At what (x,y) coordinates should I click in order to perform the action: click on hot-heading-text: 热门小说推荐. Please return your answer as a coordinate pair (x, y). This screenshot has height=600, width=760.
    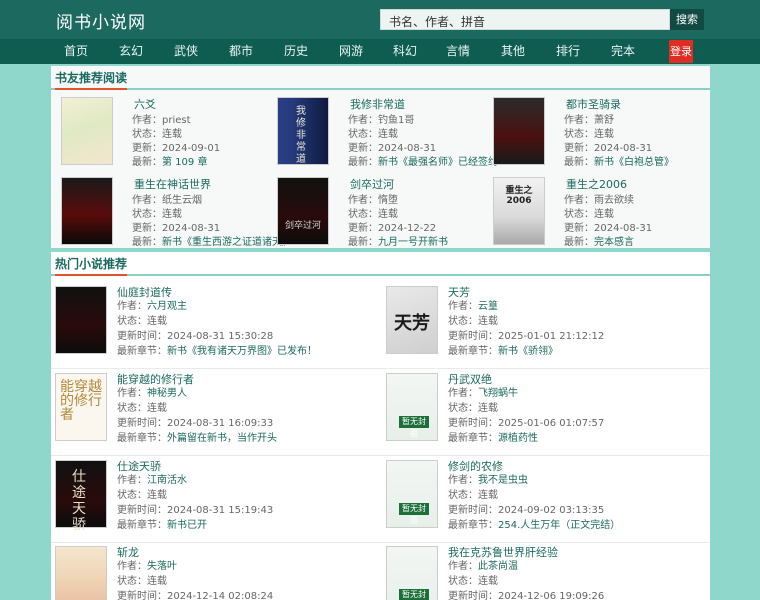
    Looking at the image, I should click on (91, 266).